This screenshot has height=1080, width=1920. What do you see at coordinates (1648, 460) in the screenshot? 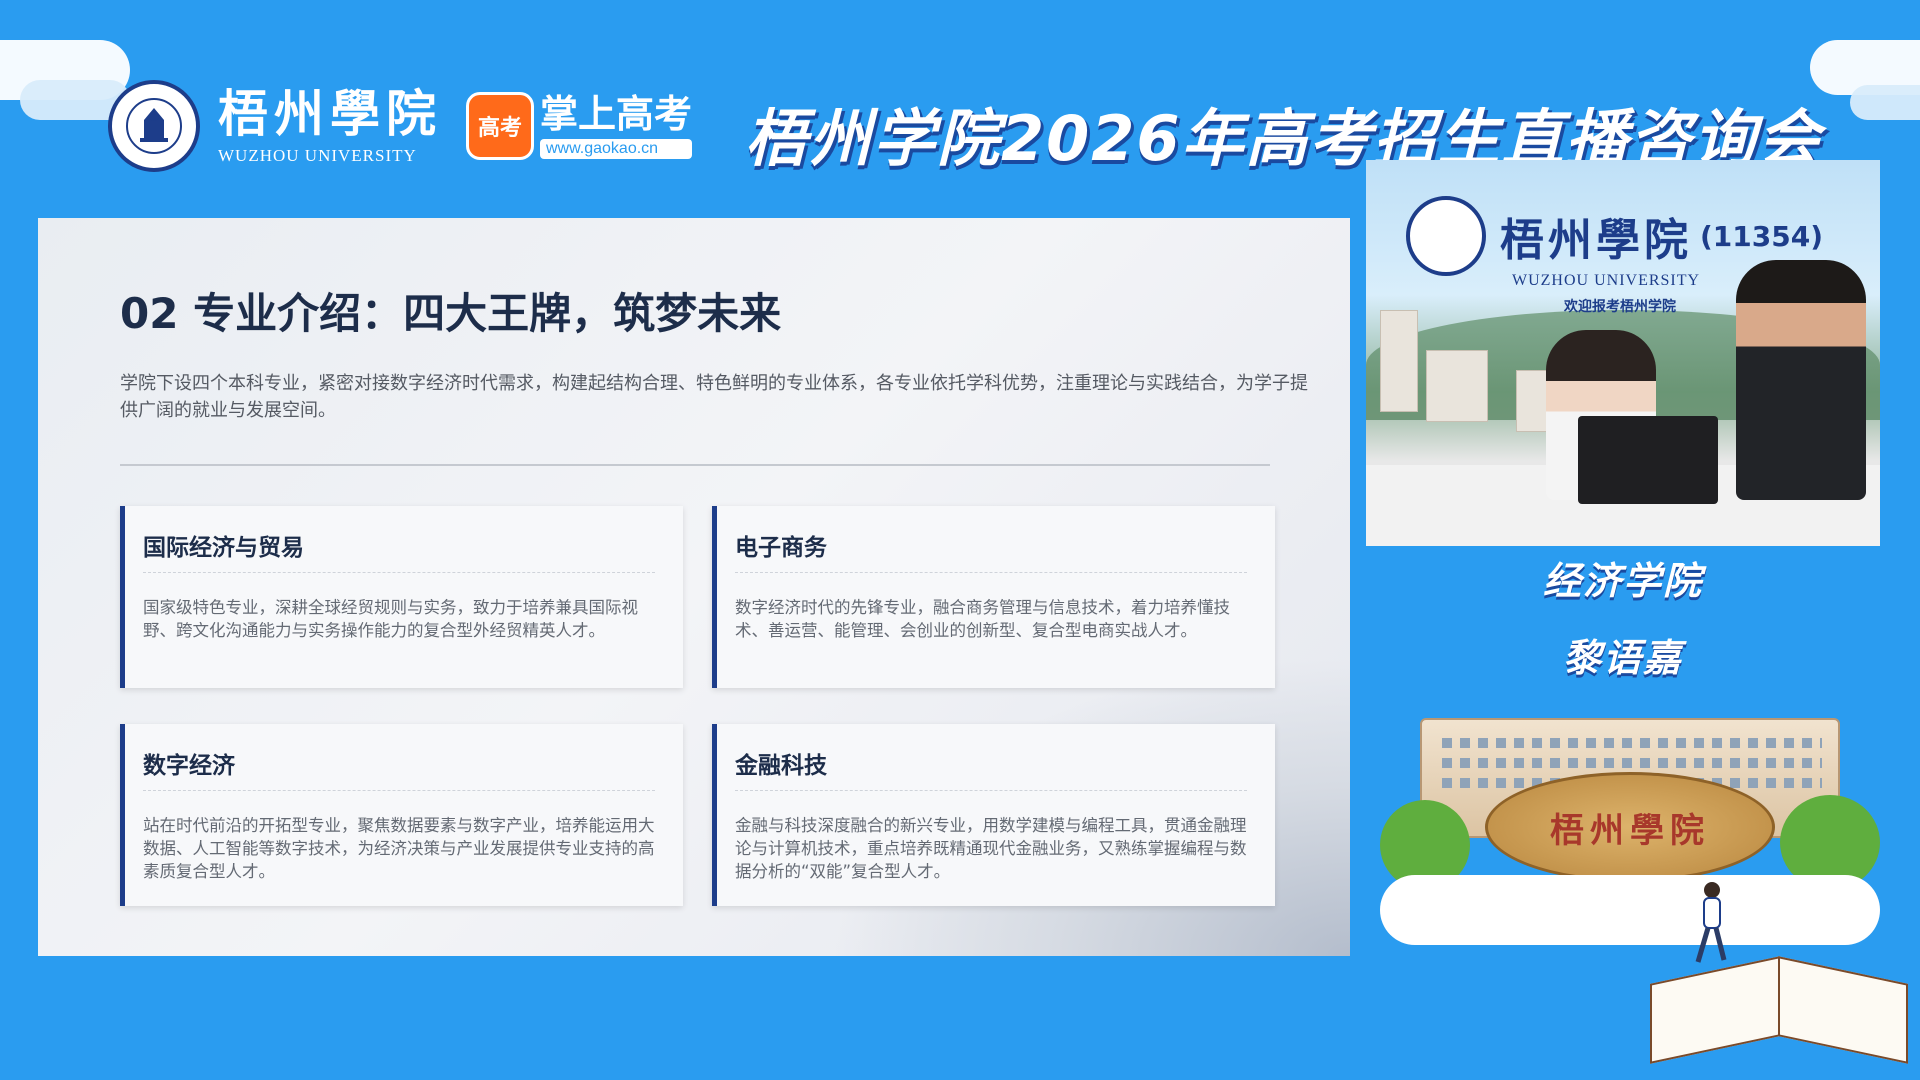
I see `laptop` at bounding box center [1648, 460].